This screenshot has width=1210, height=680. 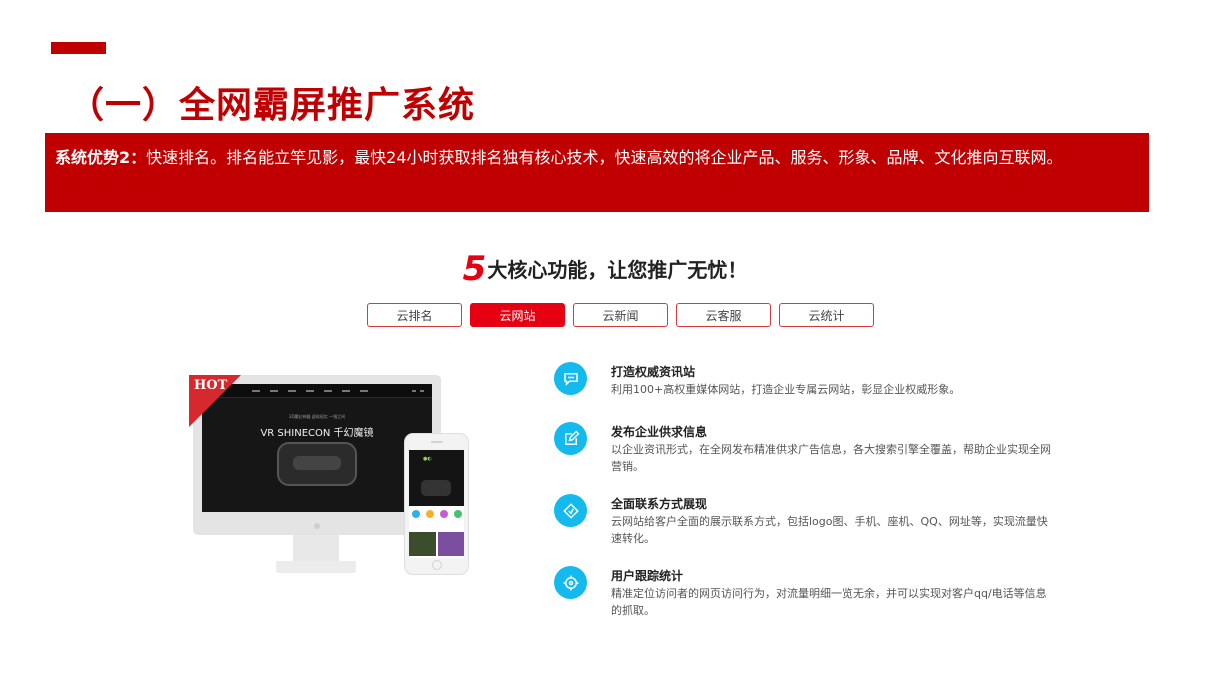 What do you see at coordinates (570, 510) in the screenshot?
I see `tag-icon` at bounding box center [570, 510].